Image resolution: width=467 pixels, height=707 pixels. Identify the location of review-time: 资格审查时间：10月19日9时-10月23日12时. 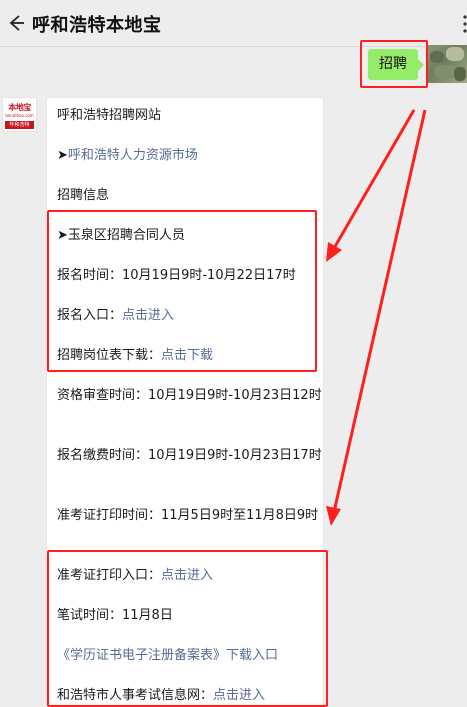
(189, 396).